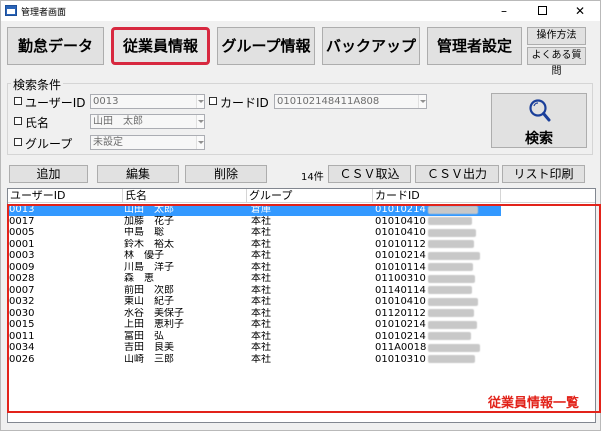 Image resolution: width=601 pixels, height=431 pixels. What do you see at coordinates (301, 267) in the screenshot?
I see `table-row: 0009 川島 洋子 本社 01010114` at bounding box center [301, 267].